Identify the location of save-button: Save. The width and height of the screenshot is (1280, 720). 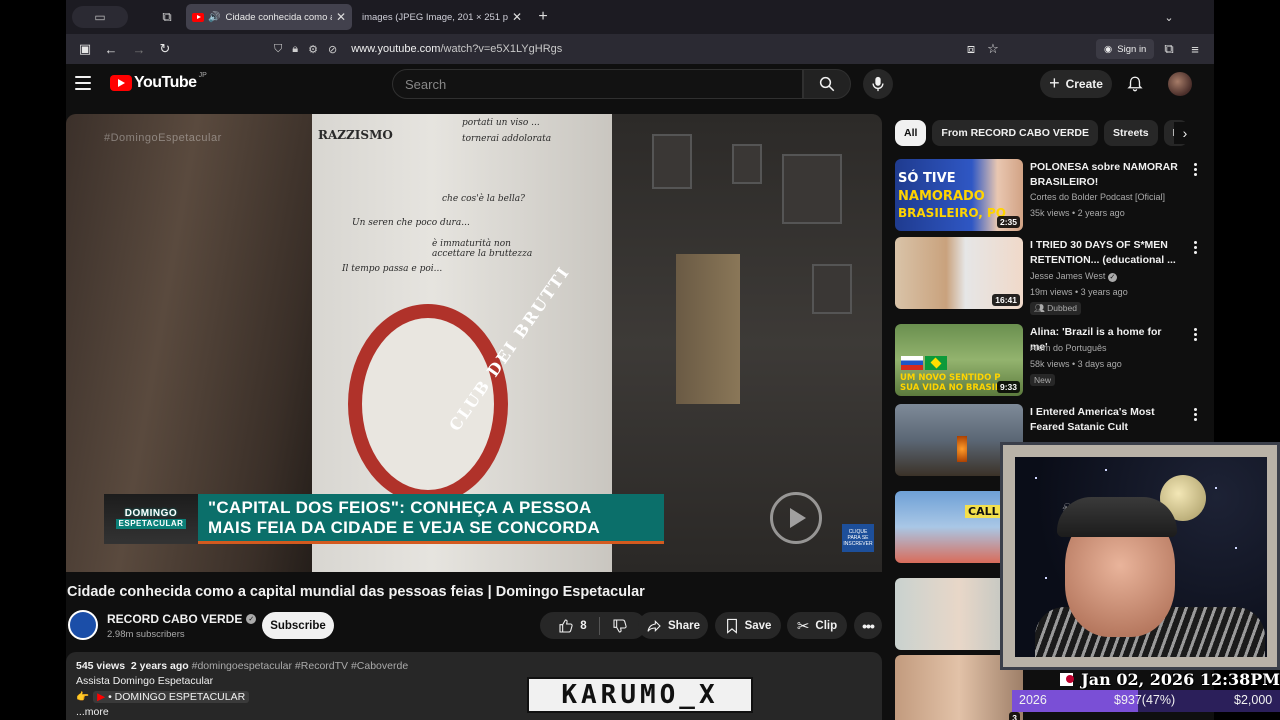
(748, 625).